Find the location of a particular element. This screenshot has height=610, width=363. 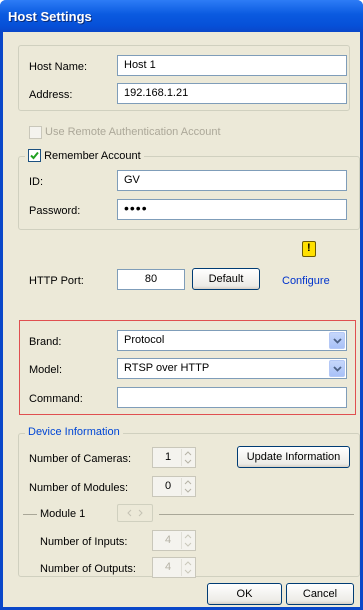

outputs-value: 4 is located at coordinates (168, 567).